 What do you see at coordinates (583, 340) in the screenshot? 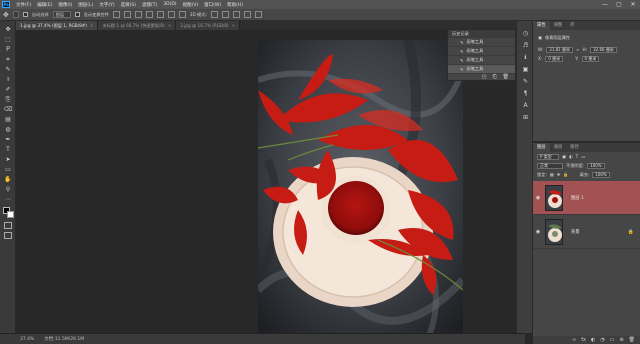
I see `layer-style-icon: fx` at bounding box center [583, 340].